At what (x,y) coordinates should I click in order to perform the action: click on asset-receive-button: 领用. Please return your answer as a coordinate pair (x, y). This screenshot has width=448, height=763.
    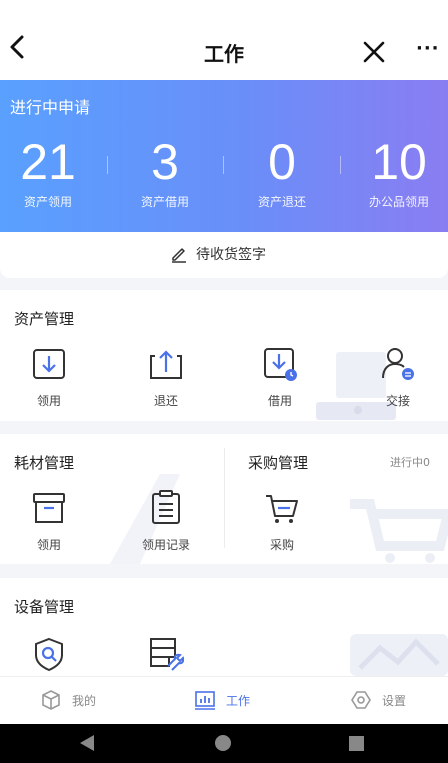
    Looking at the image, I should click on (49, 377).